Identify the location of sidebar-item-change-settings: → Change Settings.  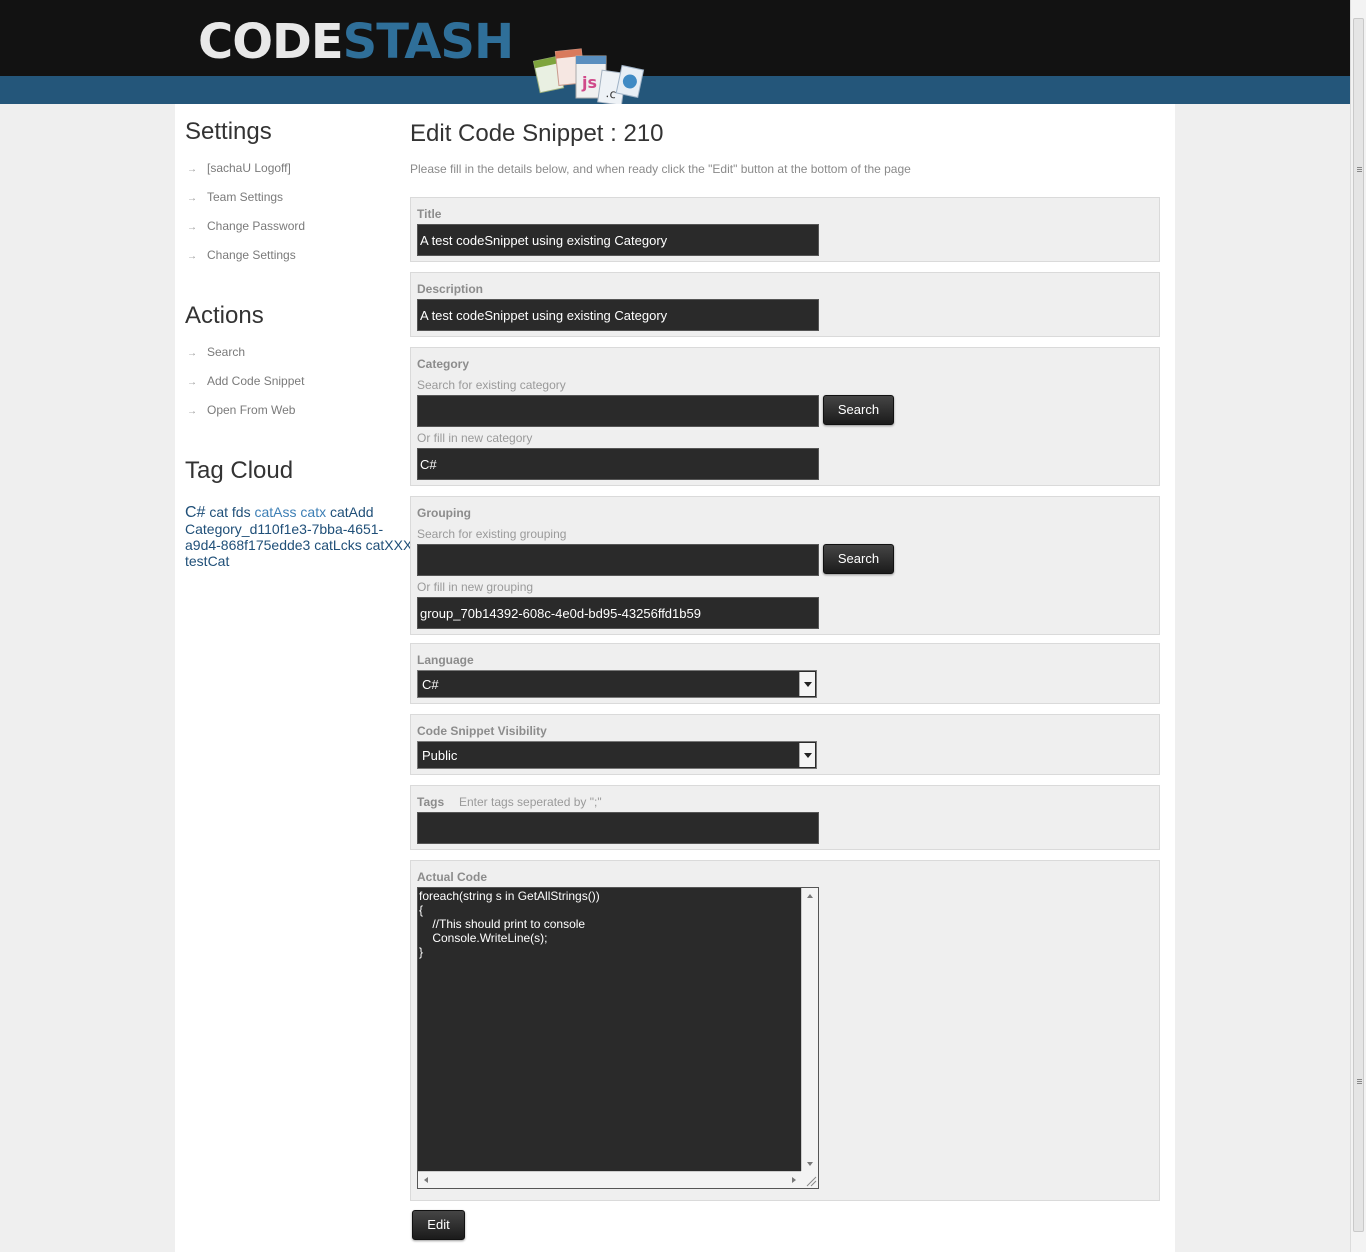
(241, 255).